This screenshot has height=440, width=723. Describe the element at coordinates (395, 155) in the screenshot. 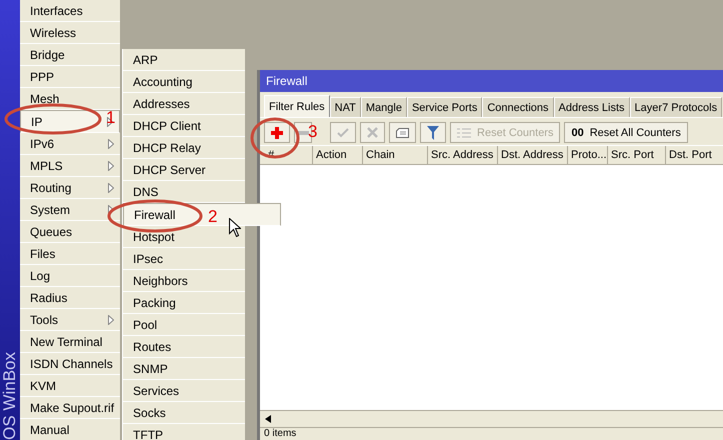

I see `column-header: Chain` at that location.